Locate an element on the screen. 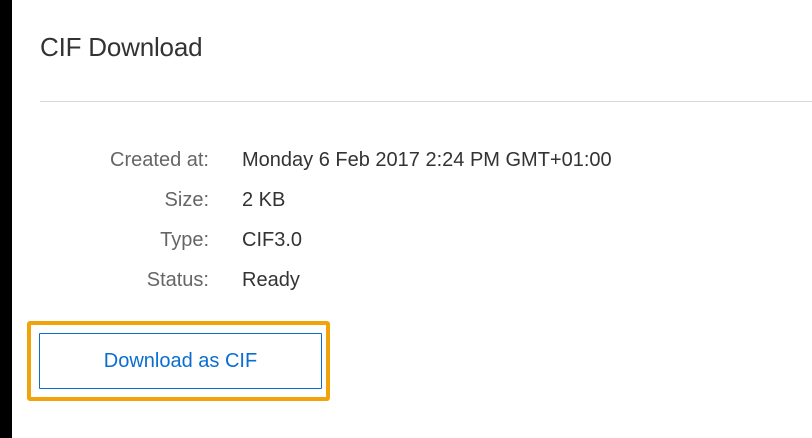  download-as-cif-button: Download as CIF is located at coordinates (180, 361).